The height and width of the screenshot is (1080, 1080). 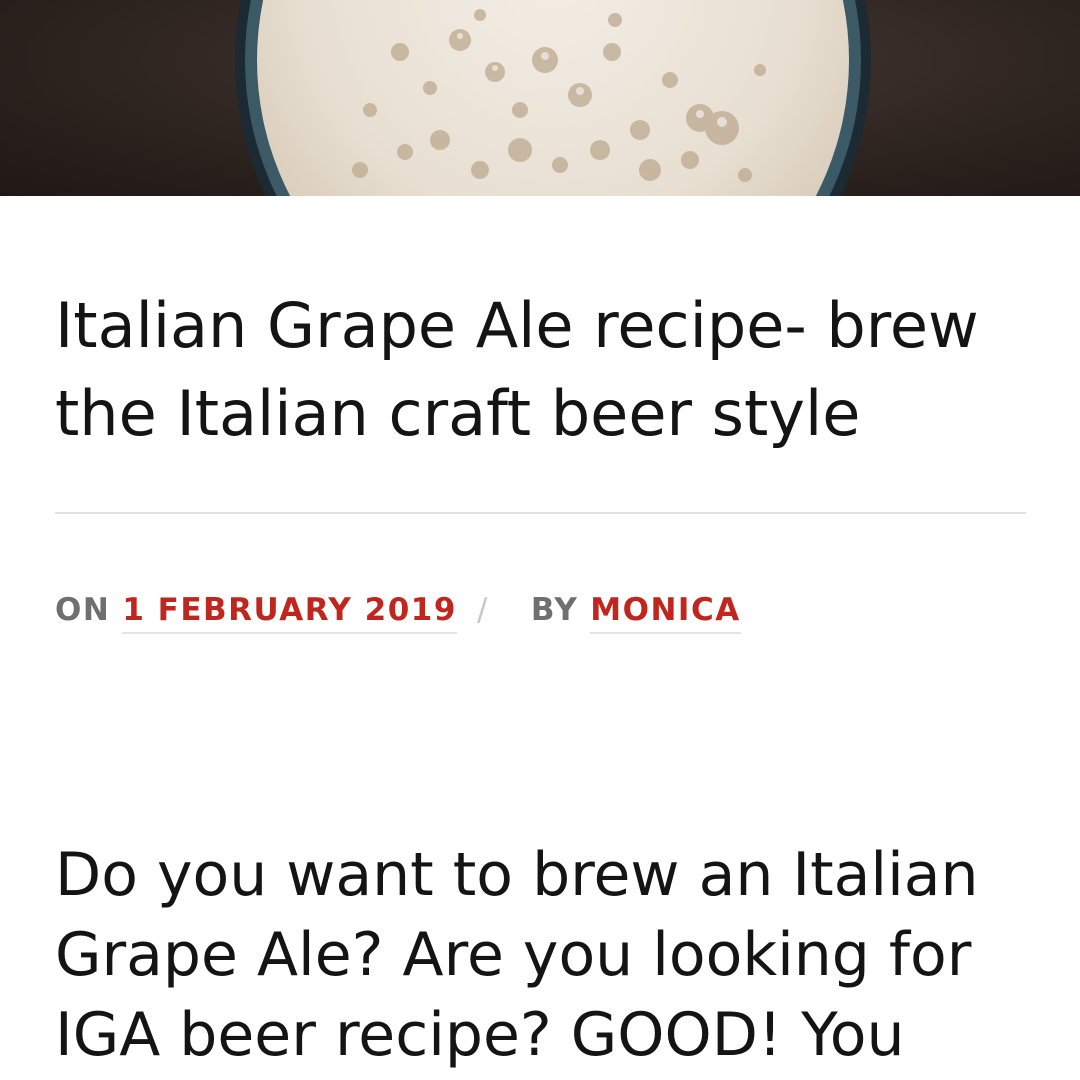 I want to click on post-date-link: 1 FEBRUARY 2019, so click(x=289, y=613).